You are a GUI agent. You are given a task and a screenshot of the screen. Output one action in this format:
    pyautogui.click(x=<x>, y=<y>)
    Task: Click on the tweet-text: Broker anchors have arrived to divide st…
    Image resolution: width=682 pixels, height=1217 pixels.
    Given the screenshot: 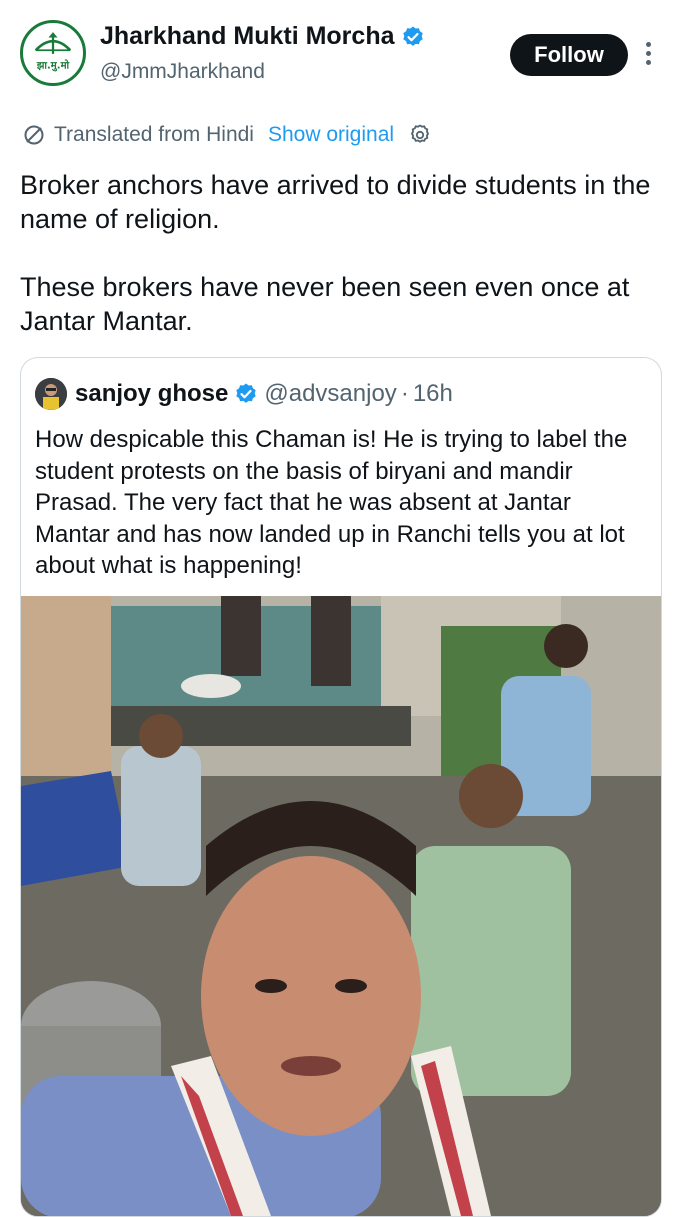 What is the action you would take?
    pyautogui.click(x=342, y=253)
    